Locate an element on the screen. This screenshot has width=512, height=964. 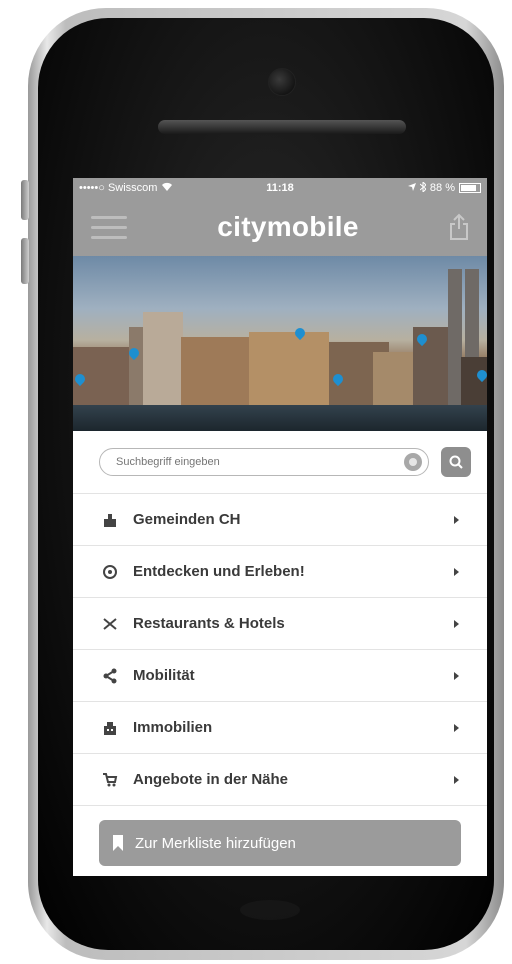
front-camera is located at coordinates (282, 82).